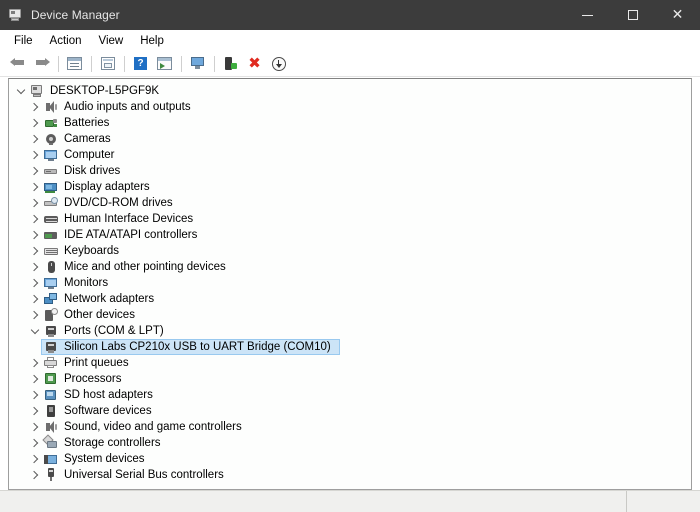  Describe the element at coordinates (140, 64) in the screenshot. I see `help-button: ?` at that location.